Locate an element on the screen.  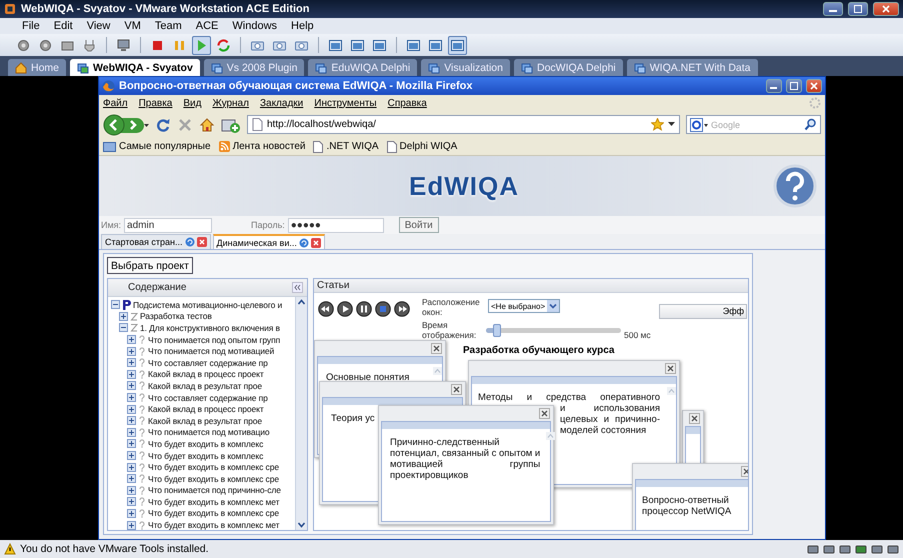
panel-title: Статьи is located at coordinates (333, 285).